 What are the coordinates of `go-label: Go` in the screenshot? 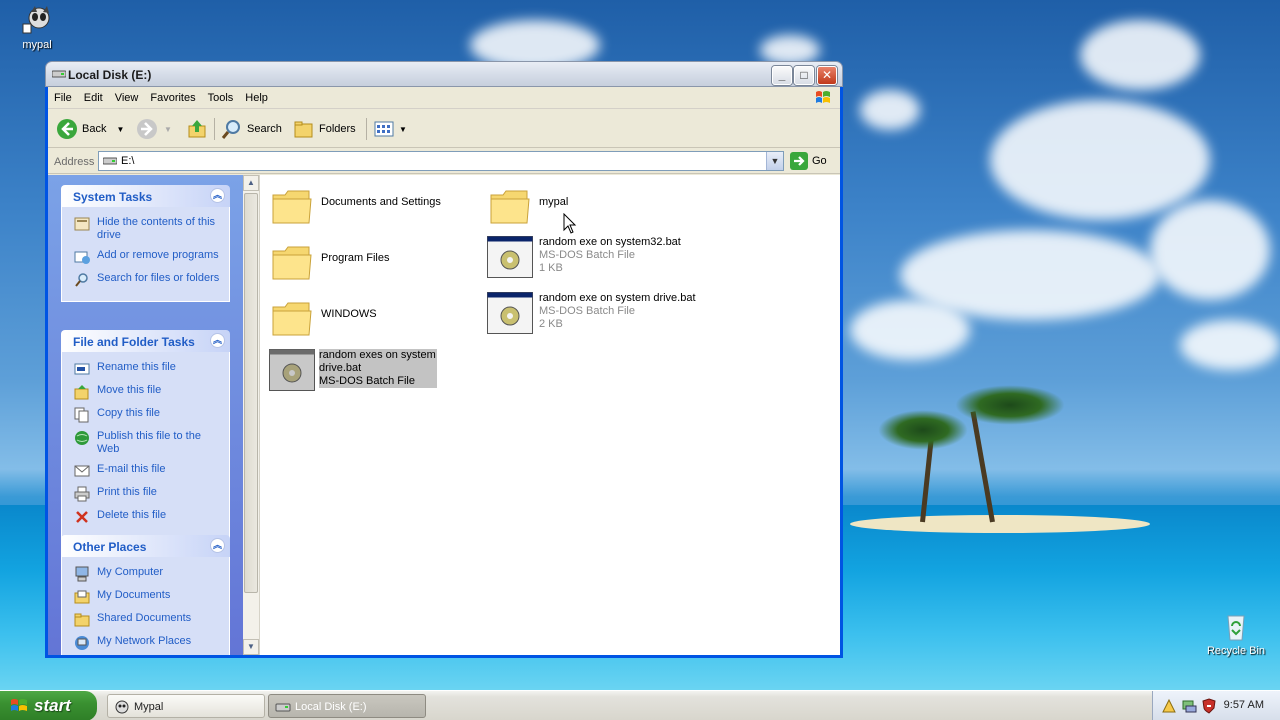 It's located at (819, 161).